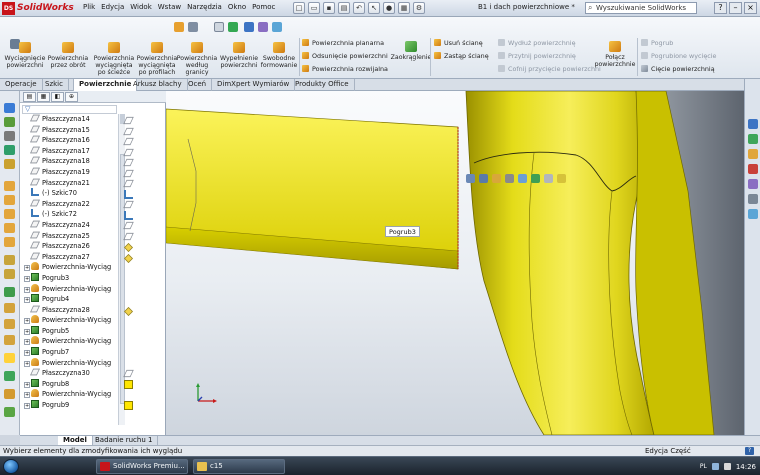 The image size is (760, 475). What do you see at coordinates (678, 69) in the screenshot?
I see `surface-cut-button: Cięcie powierzchnią` at bounding box center [678, 69].